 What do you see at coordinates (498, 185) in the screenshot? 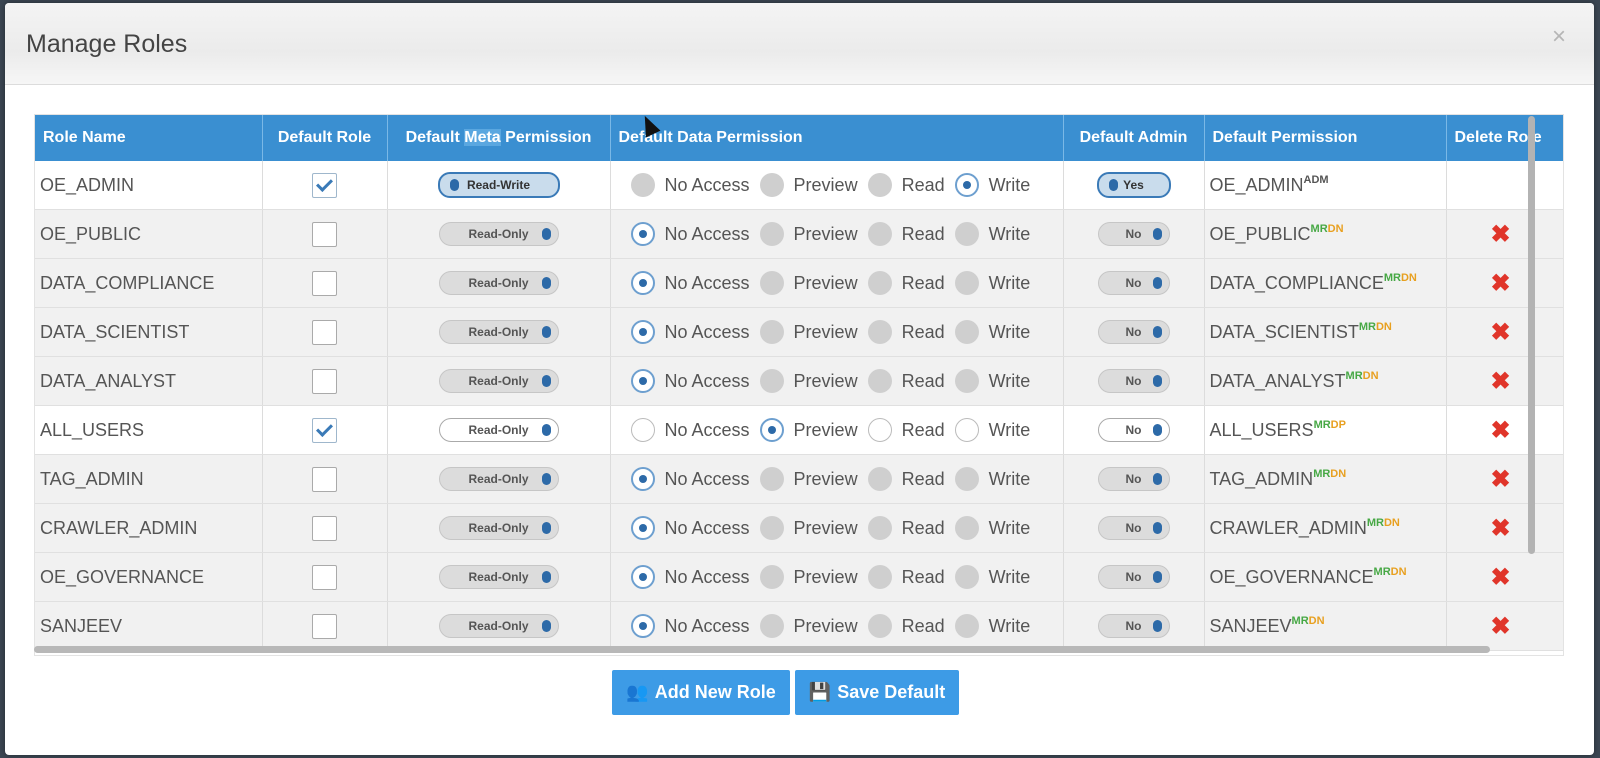
I see `meta-permission-toggle: Read-Write` at bounding box center [498, 185].